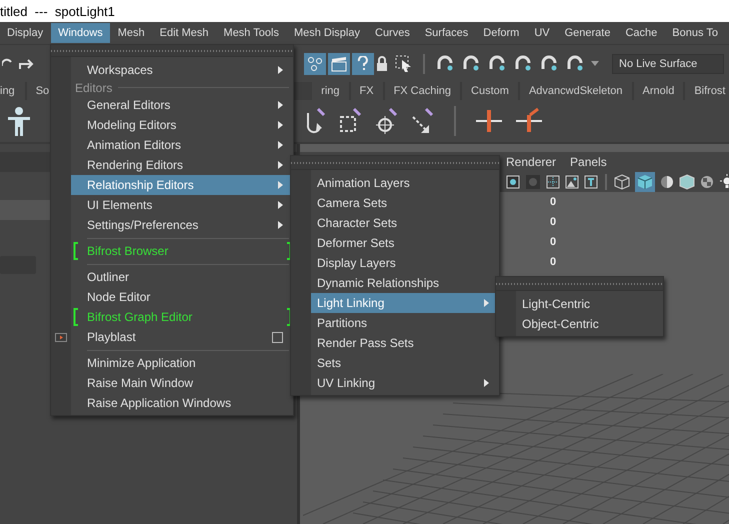 The image size is (729, 524). Describe the element at coordinates (542, 33) in the screenshot. I see `menu-bar-item: UV` at that location.